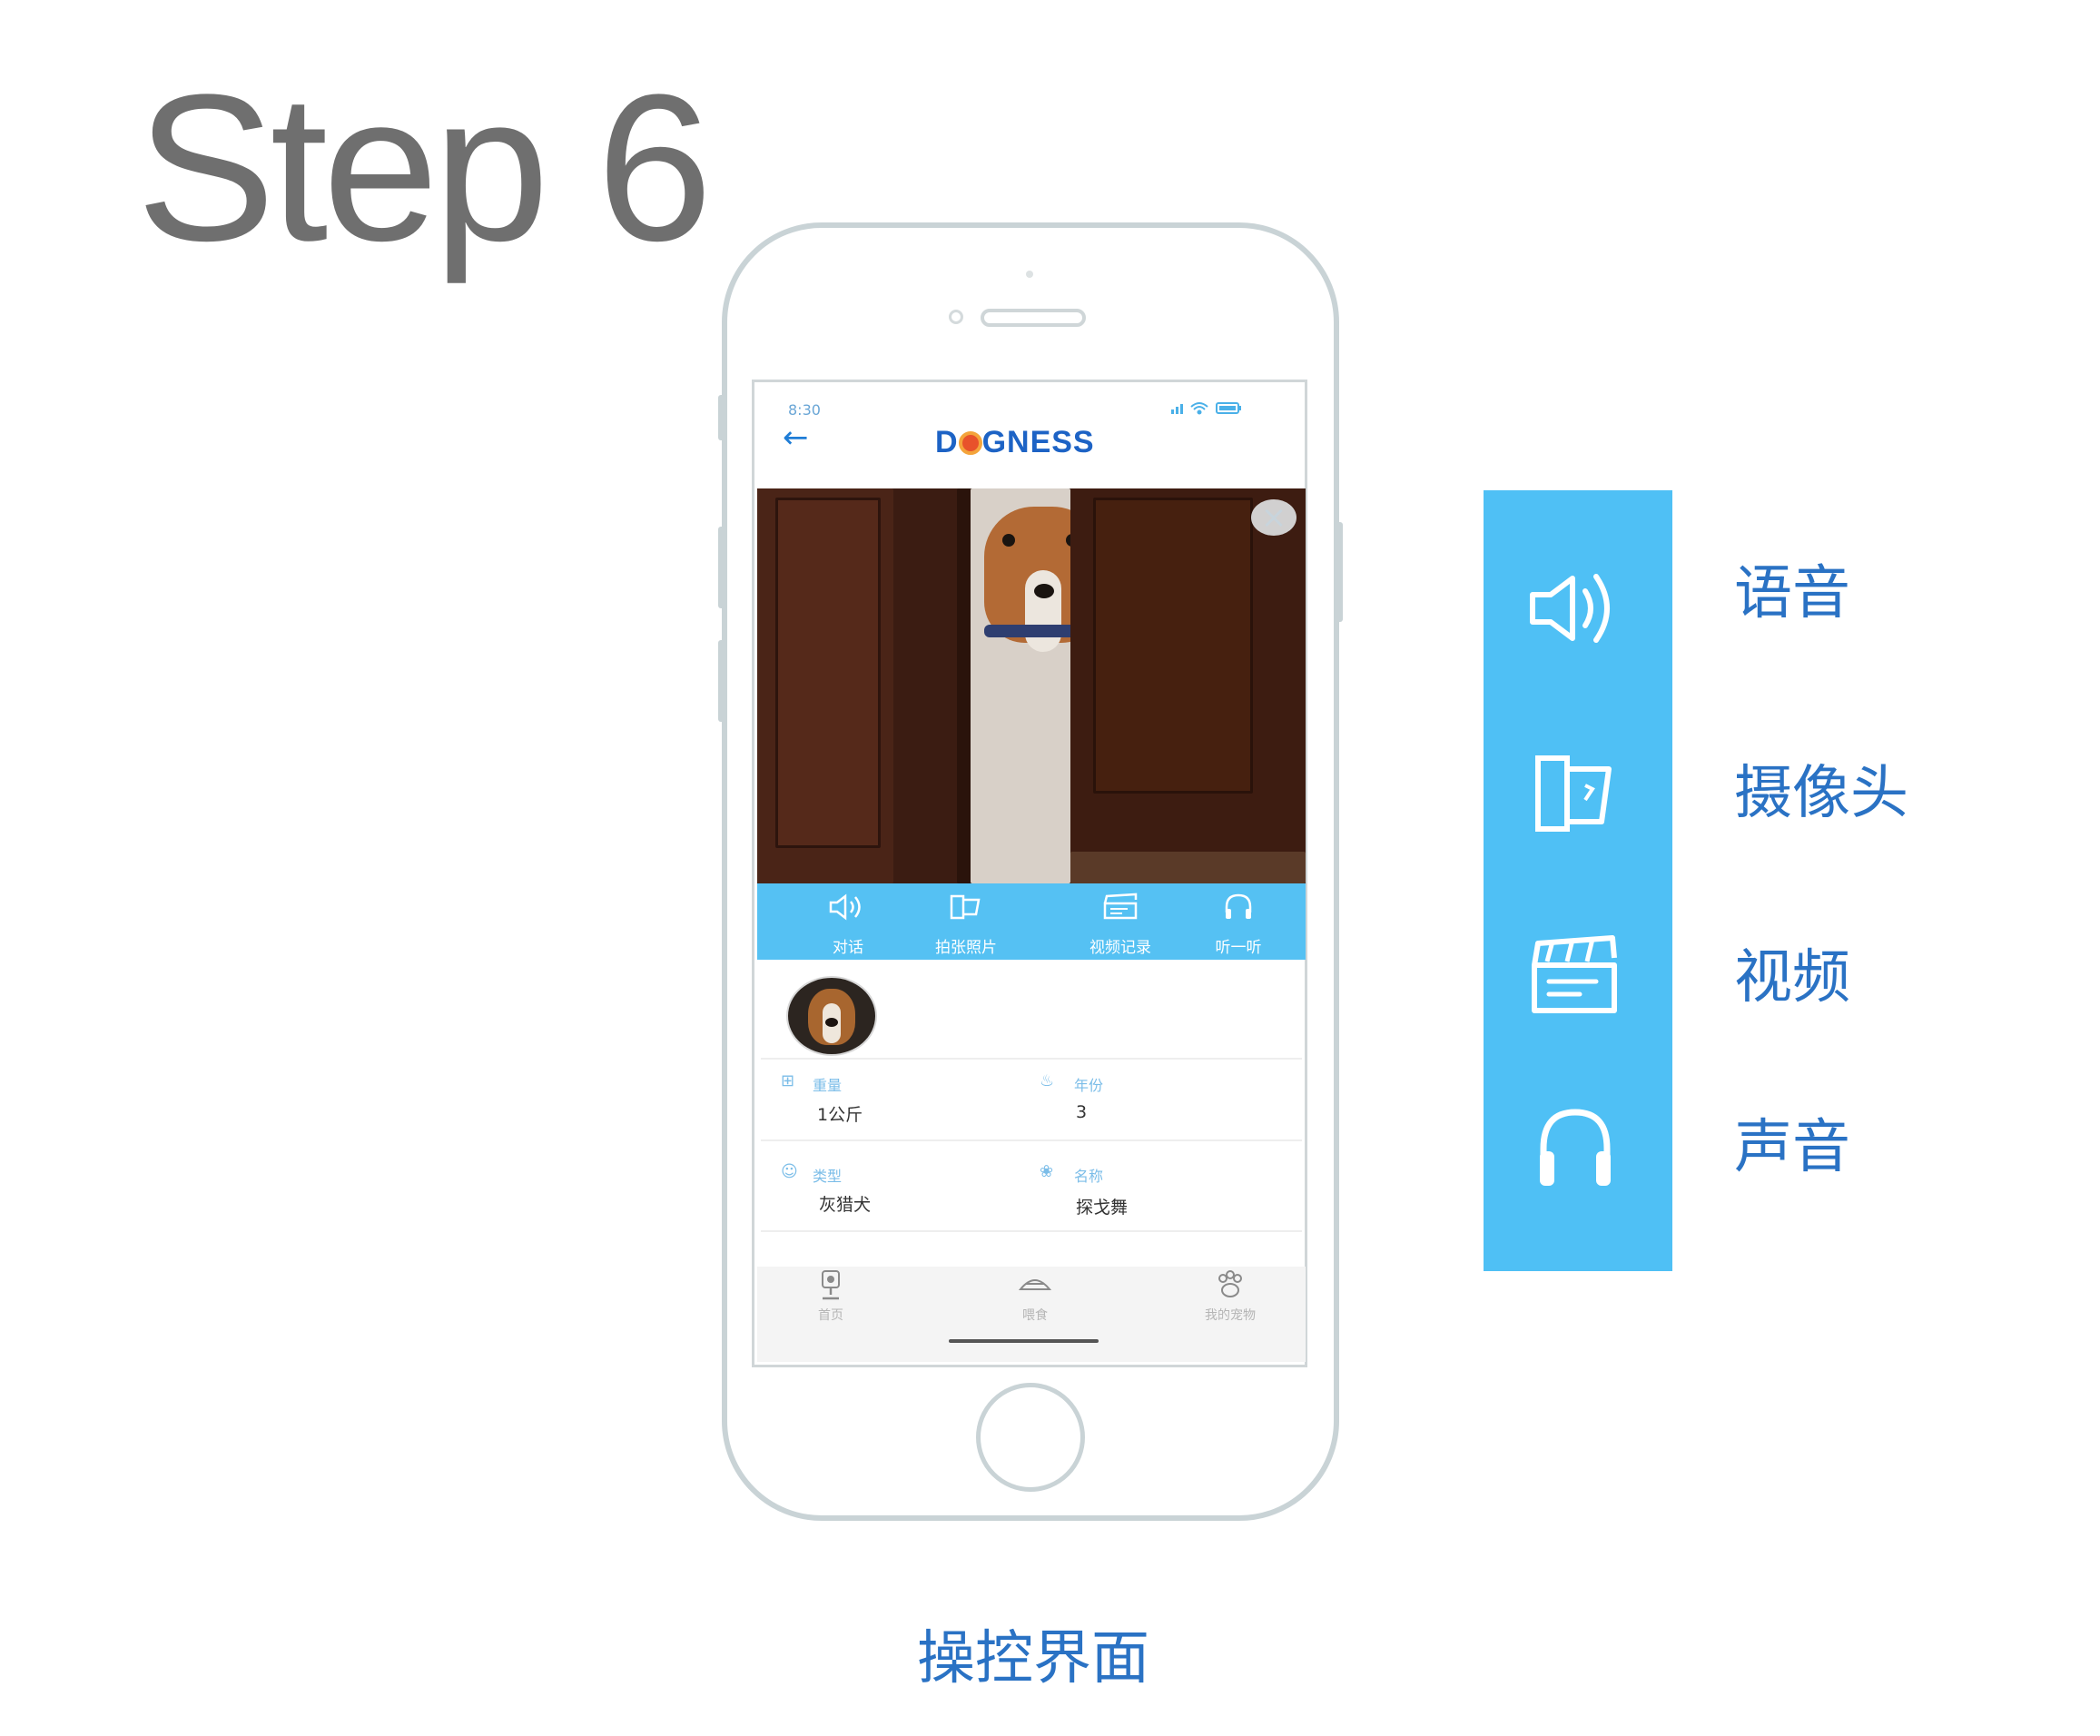 Image resolution: width=2100 pixels, height=1736 pixels. Describe the element at coordinates (1792, 1147) in the screenshot. I see `legend-sound-label: 声音` at that location.